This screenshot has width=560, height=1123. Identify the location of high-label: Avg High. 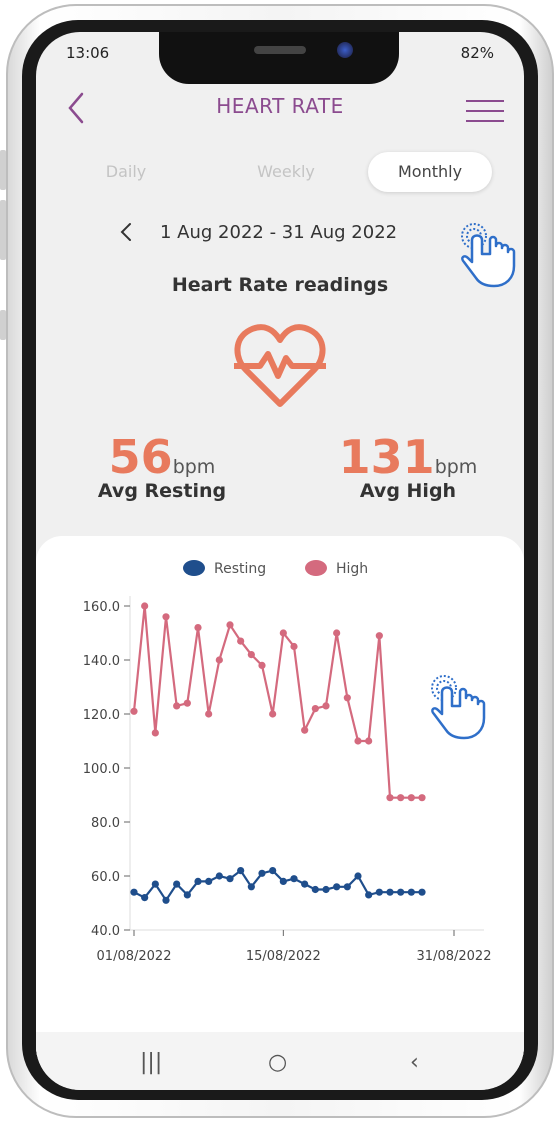
(408, 491).